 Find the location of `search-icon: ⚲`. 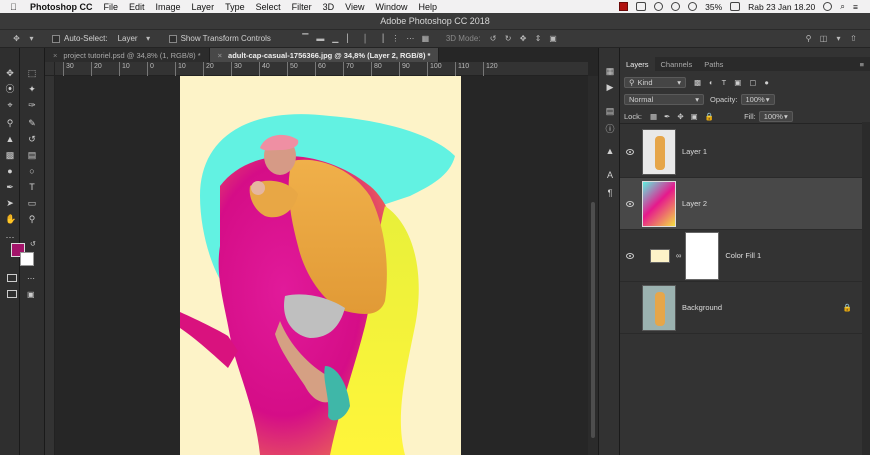

search-icon: ⚲ is located at coordinates (808, 38).